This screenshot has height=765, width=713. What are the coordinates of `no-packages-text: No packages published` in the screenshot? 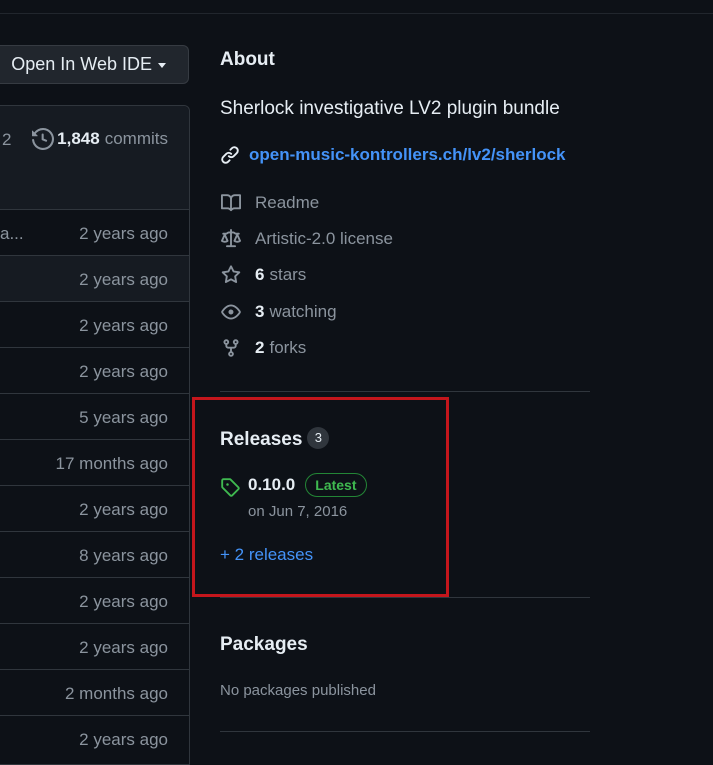 It's located at (298, 690).